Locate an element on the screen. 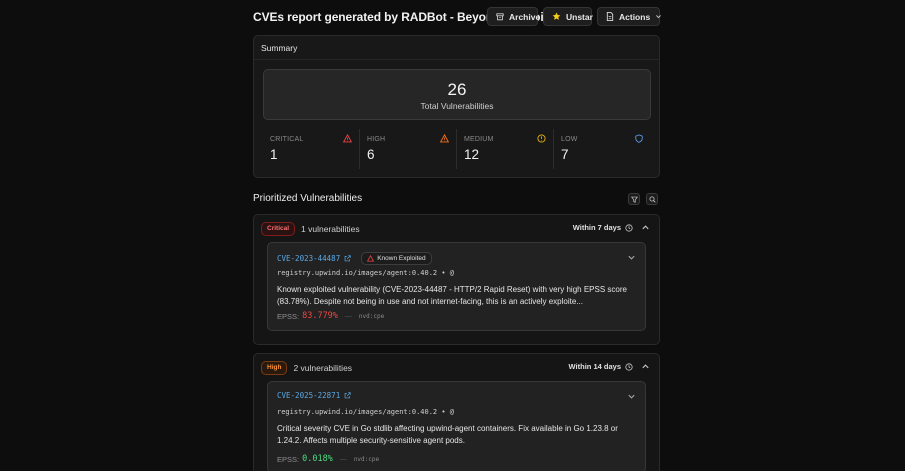  epss-value: 83.779% is located at coordinates (320, 316).